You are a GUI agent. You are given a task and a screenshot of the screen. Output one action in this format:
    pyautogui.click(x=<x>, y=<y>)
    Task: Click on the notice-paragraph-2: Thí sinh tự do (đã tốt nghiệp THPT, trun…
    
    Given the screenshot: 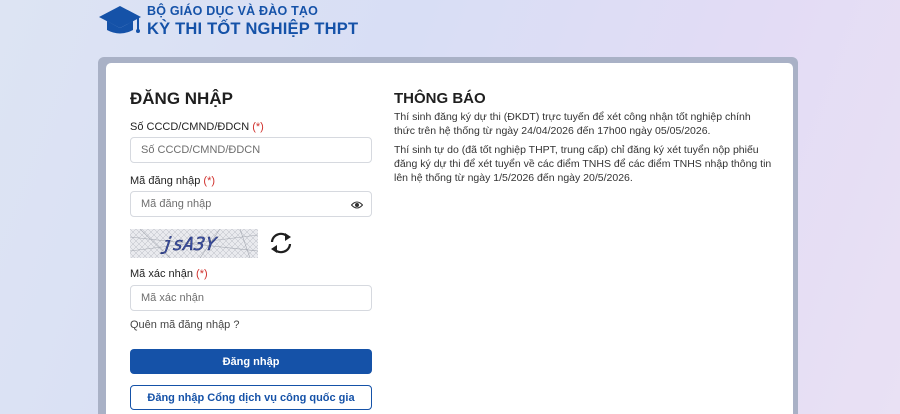 What is the action you would take?
    pyautogui.click(x=583, y=164)
    